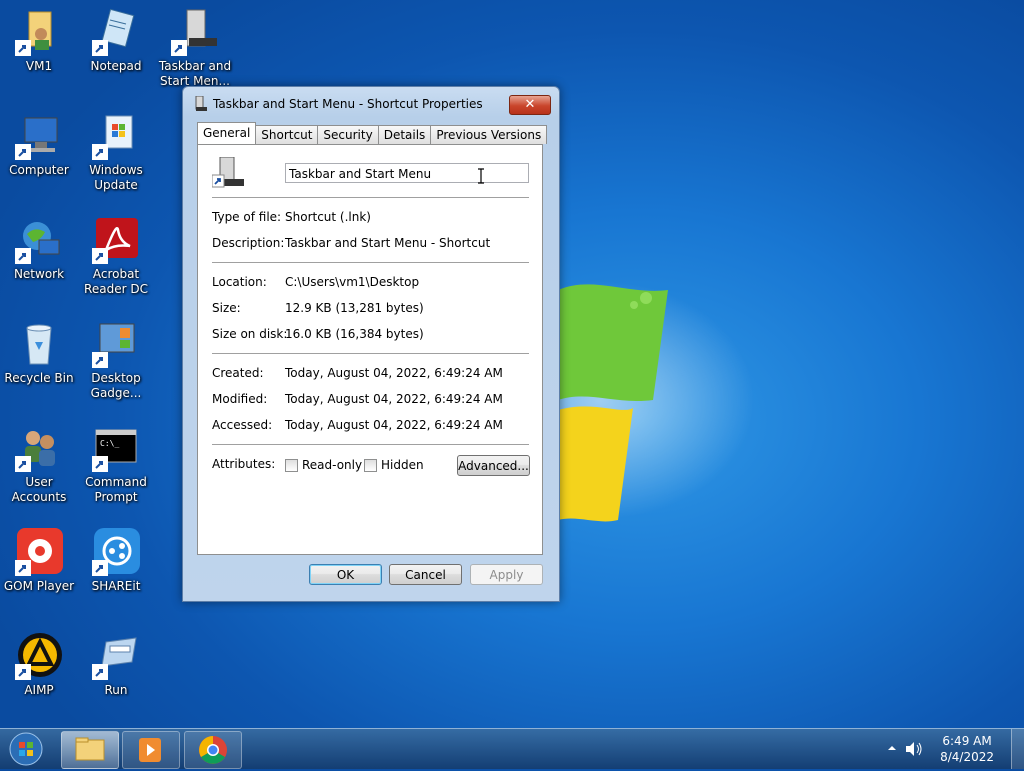 The width and height of the screenshot is (1024, 771). What do you see at coordinates (328, 217) in the screenshot?
I see `type-of-file-value: Shortcut (.lnk)` at bounding box center [328, 217].